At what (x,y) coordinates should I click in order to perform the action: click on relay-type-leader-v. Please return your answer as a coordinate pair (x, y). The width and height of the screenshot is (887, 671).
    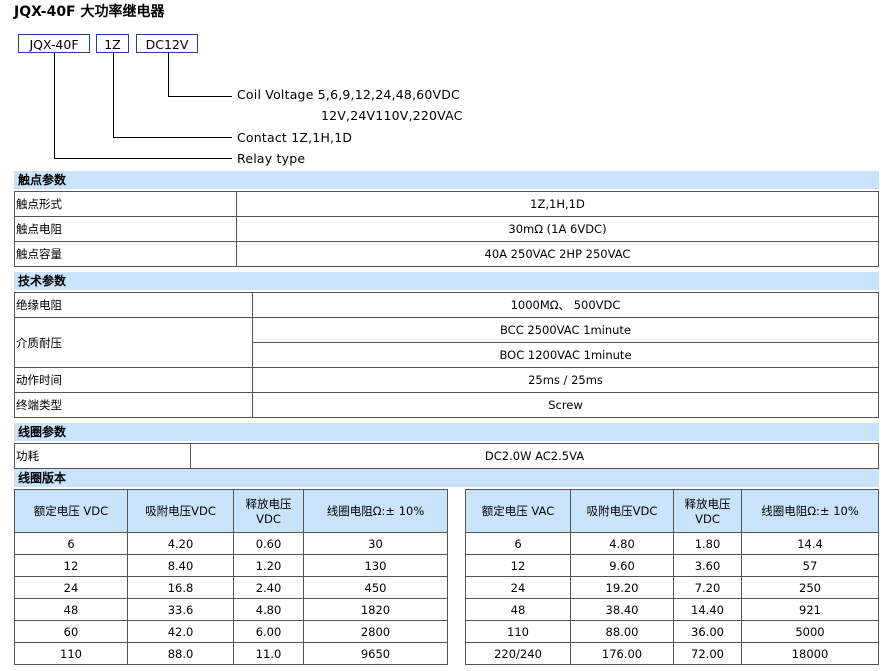
    Looking at the image, I should click on (54, 106).